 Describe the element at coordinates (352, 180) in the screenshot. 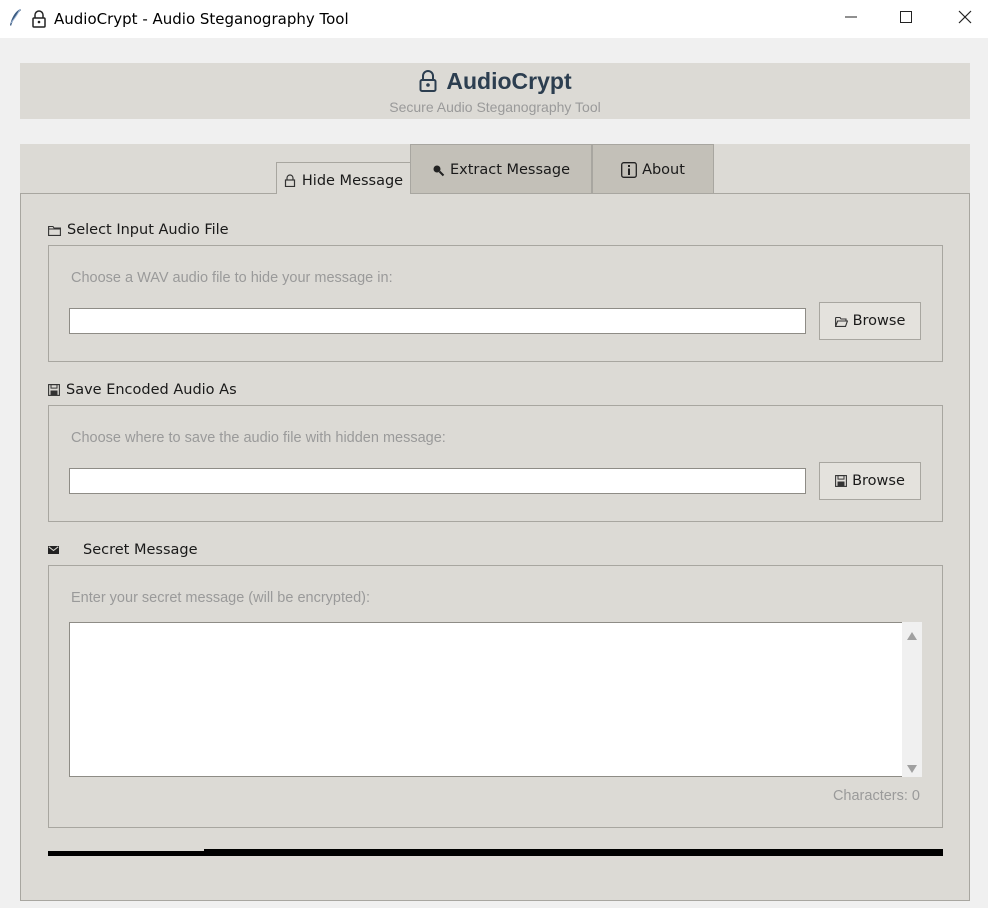

I see `tab-label: Hide Message` at that location.